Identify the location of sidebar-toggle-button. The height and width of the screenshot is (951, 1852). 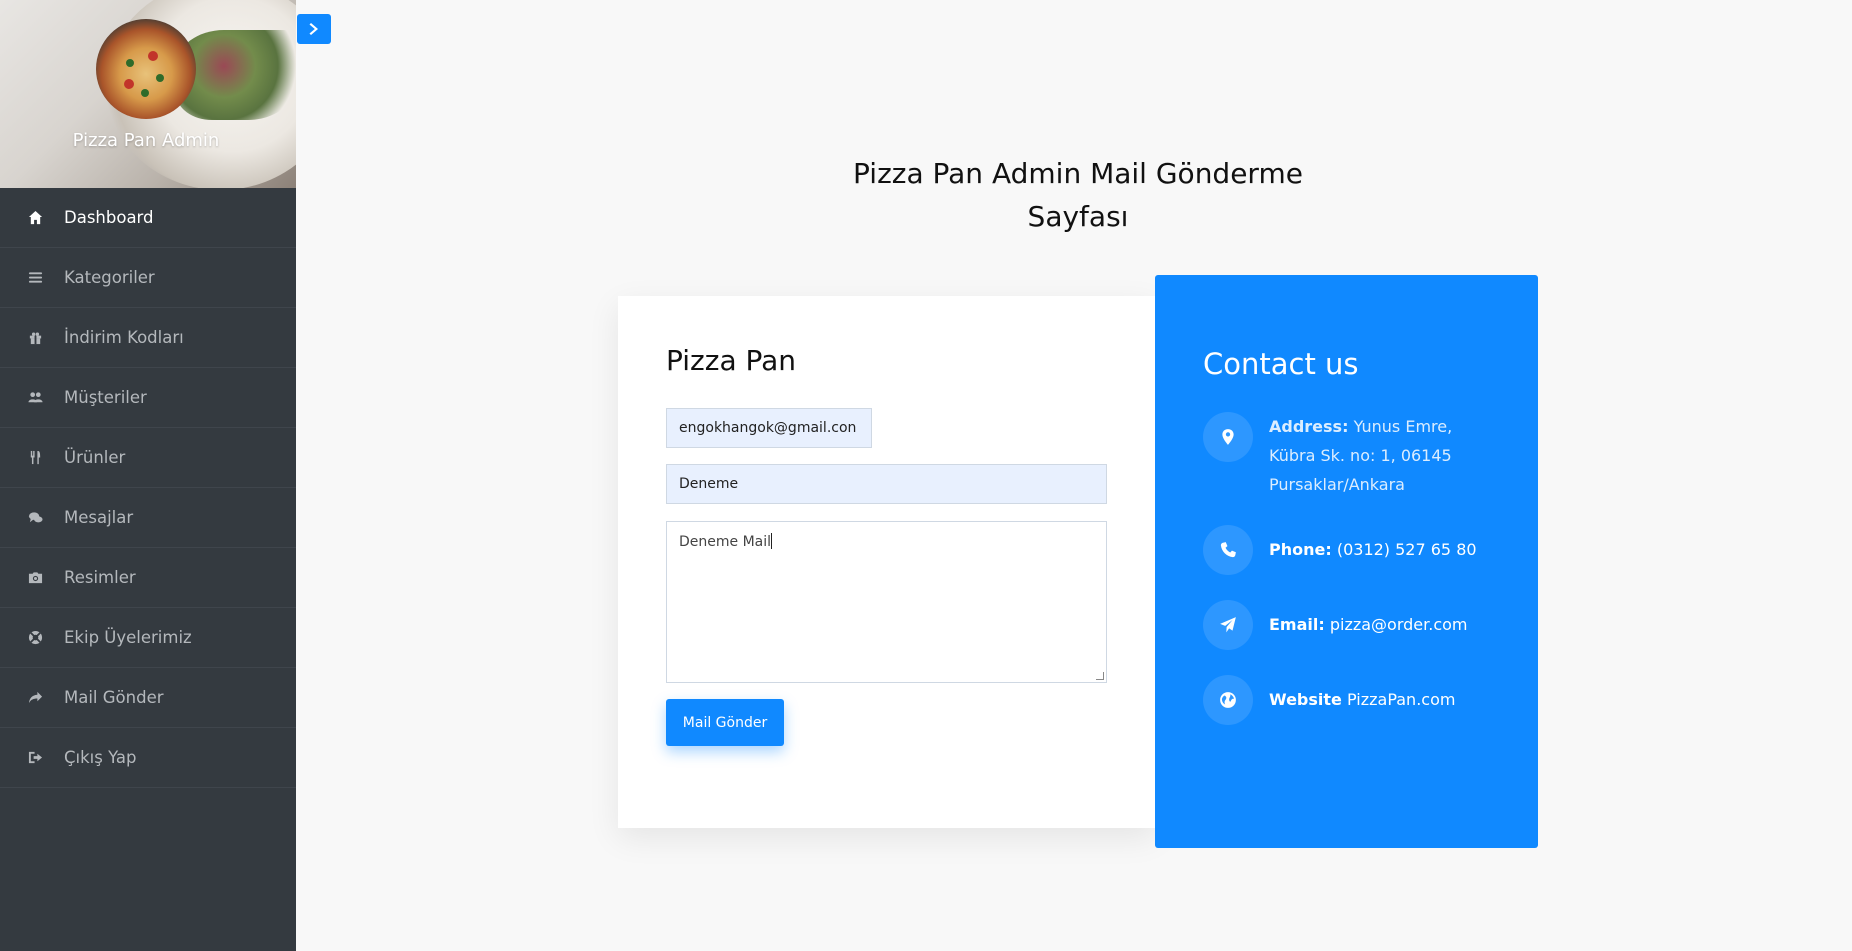
(314, 29).